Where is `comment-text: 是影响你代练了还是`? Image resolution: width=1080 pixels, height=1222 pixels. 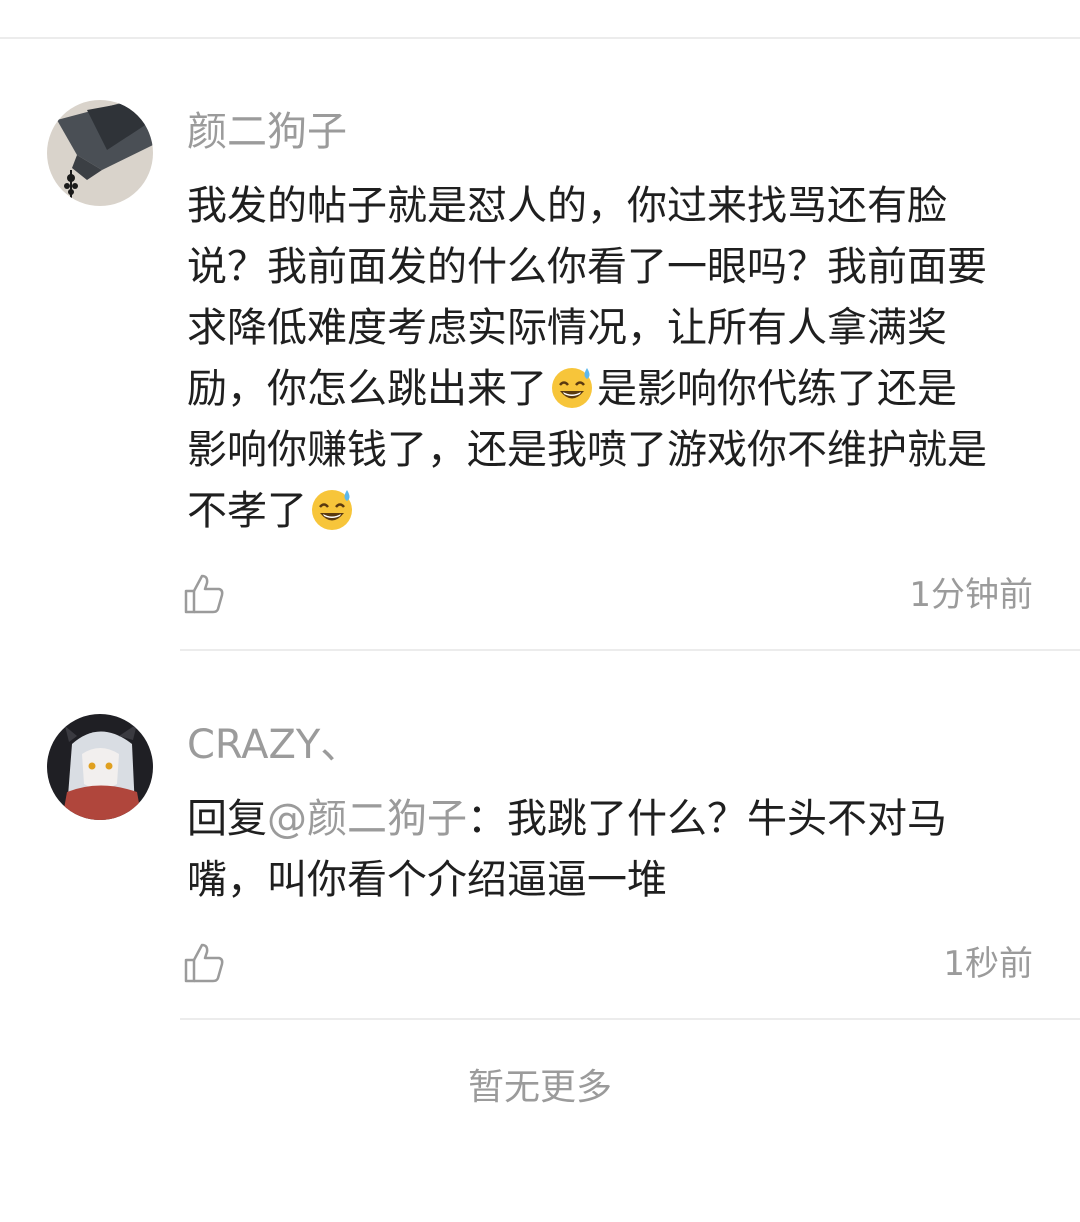 comment-text: 是影响你代练了还是 is located at coordinates (777, 389).